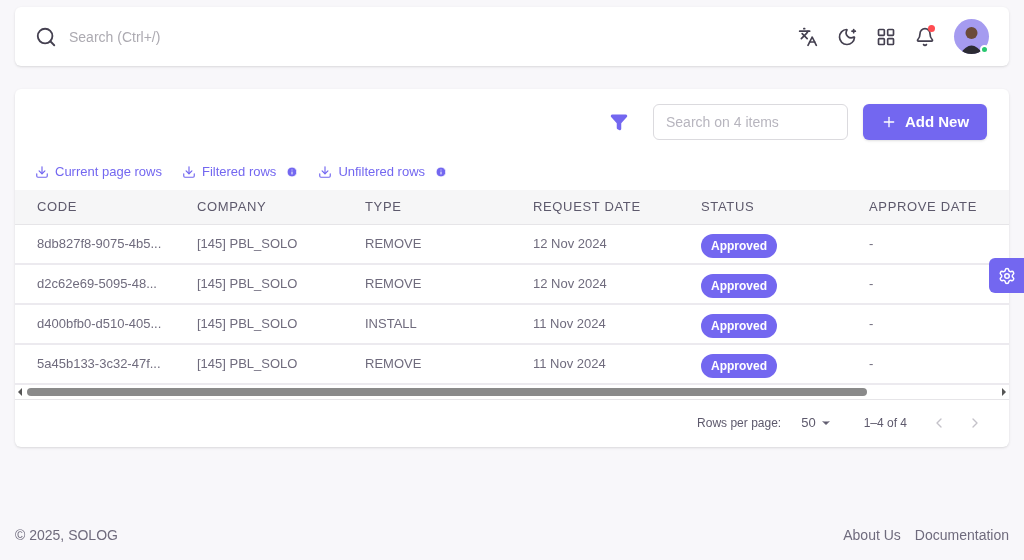 This screenshot has width=1024, height=560. What do you see at coordinates (108, 172) in the screenshot?
I see `export-link: Current page rows` at bounding box center [108, 172].